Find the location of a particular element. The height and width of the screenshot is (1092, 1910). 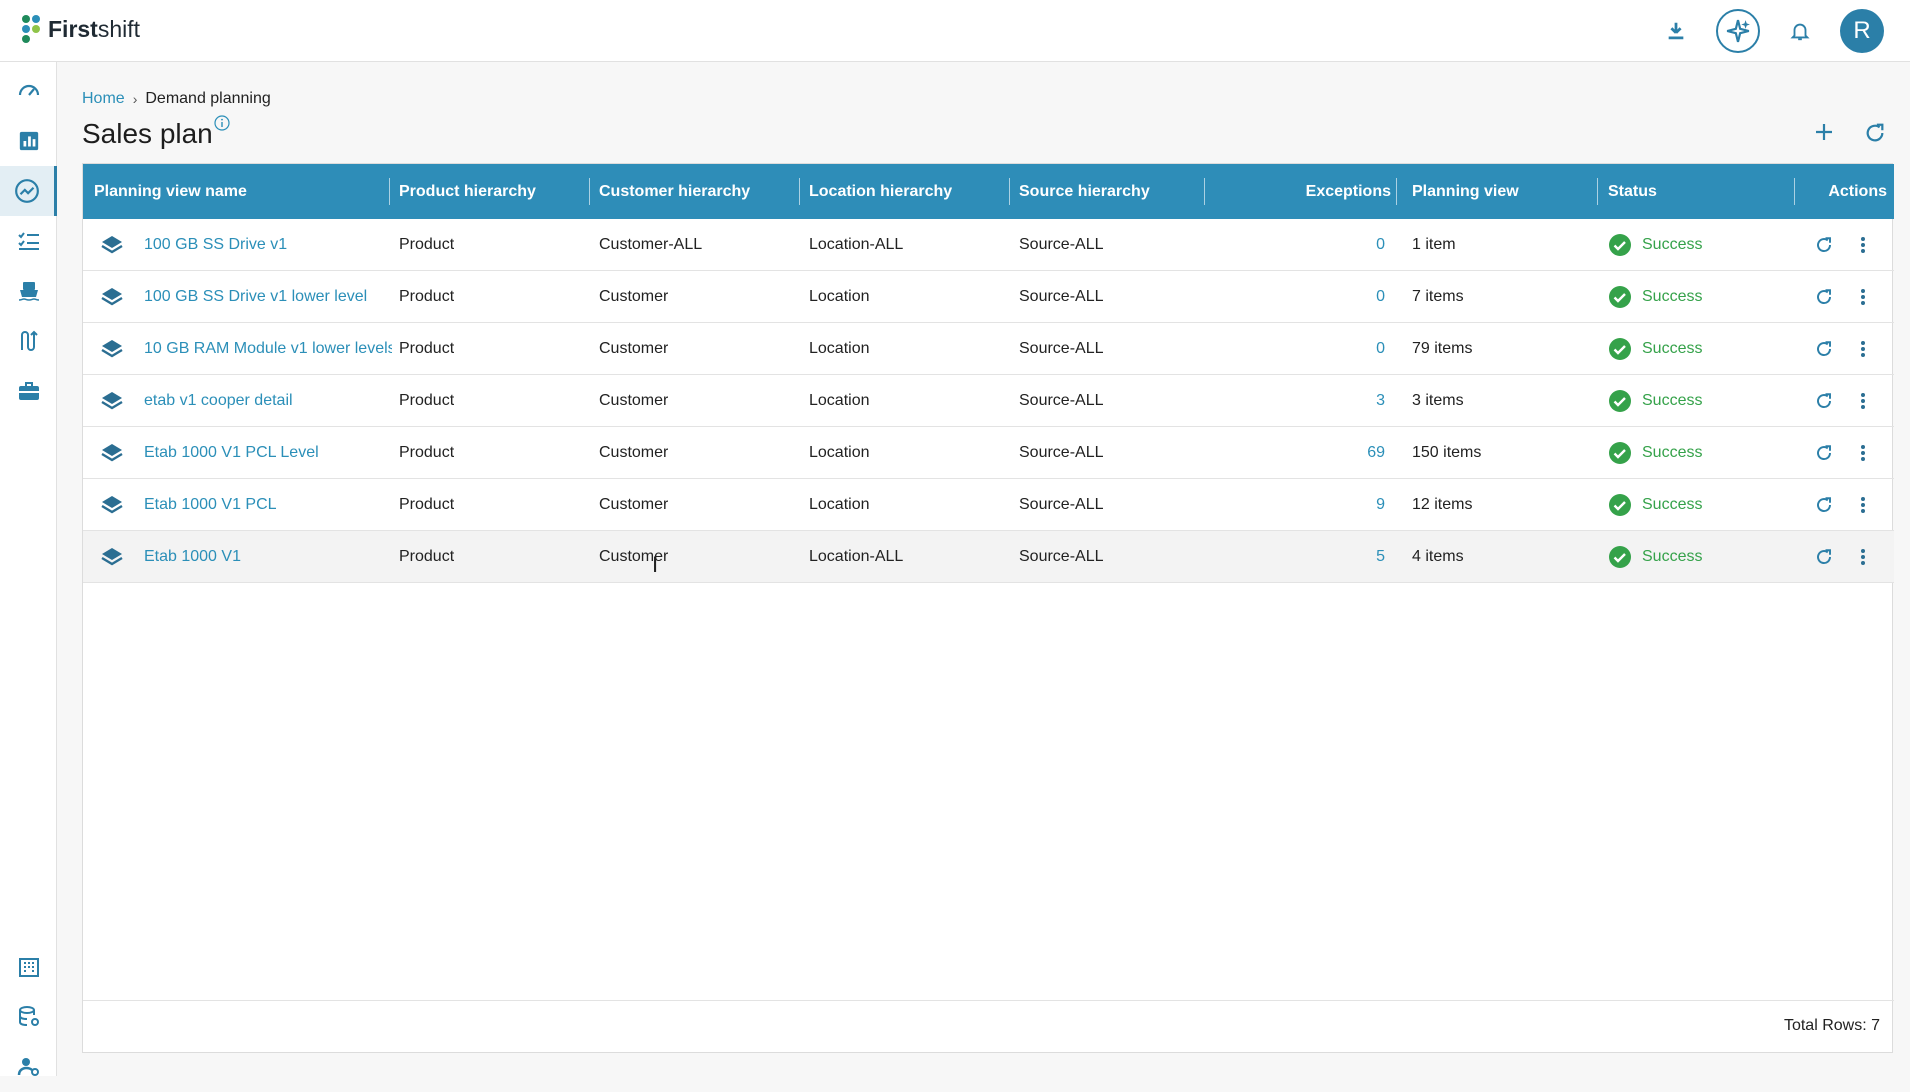

building-icon is located at coordinates (28, 967).